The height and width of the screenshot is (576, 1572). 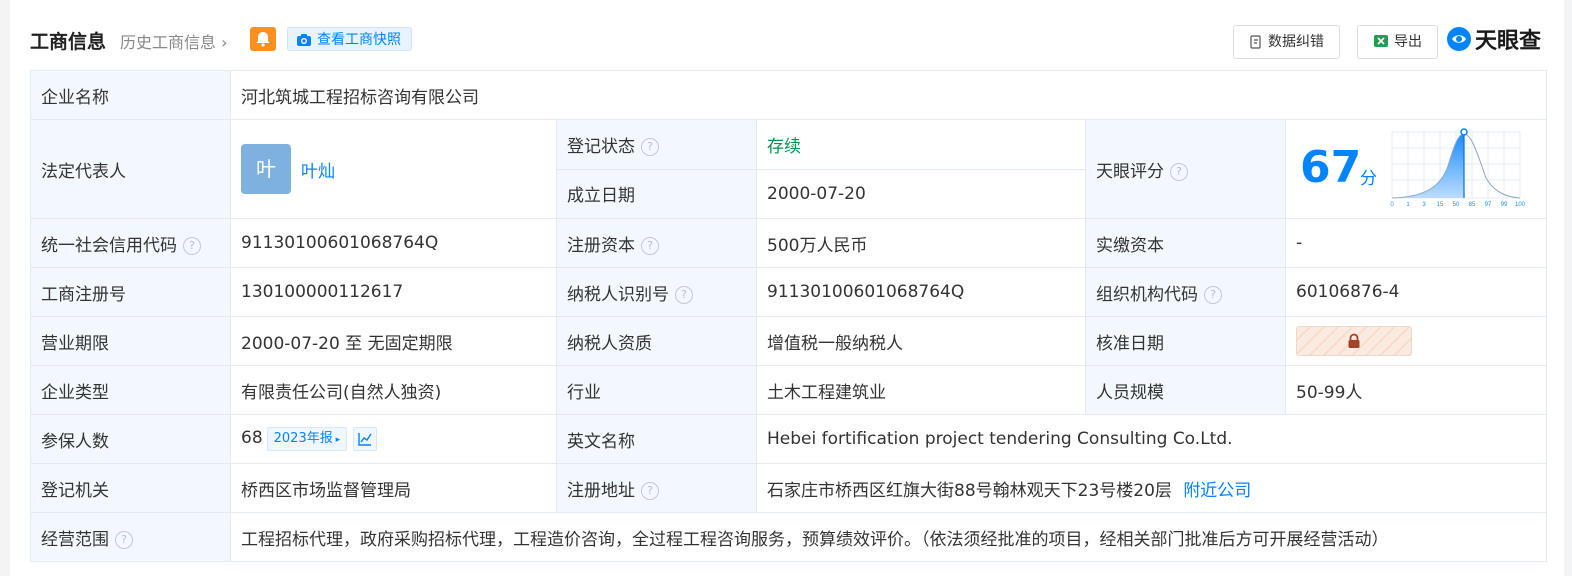 I want to click on edit-doc-icon, so click(x=1255, y=42).